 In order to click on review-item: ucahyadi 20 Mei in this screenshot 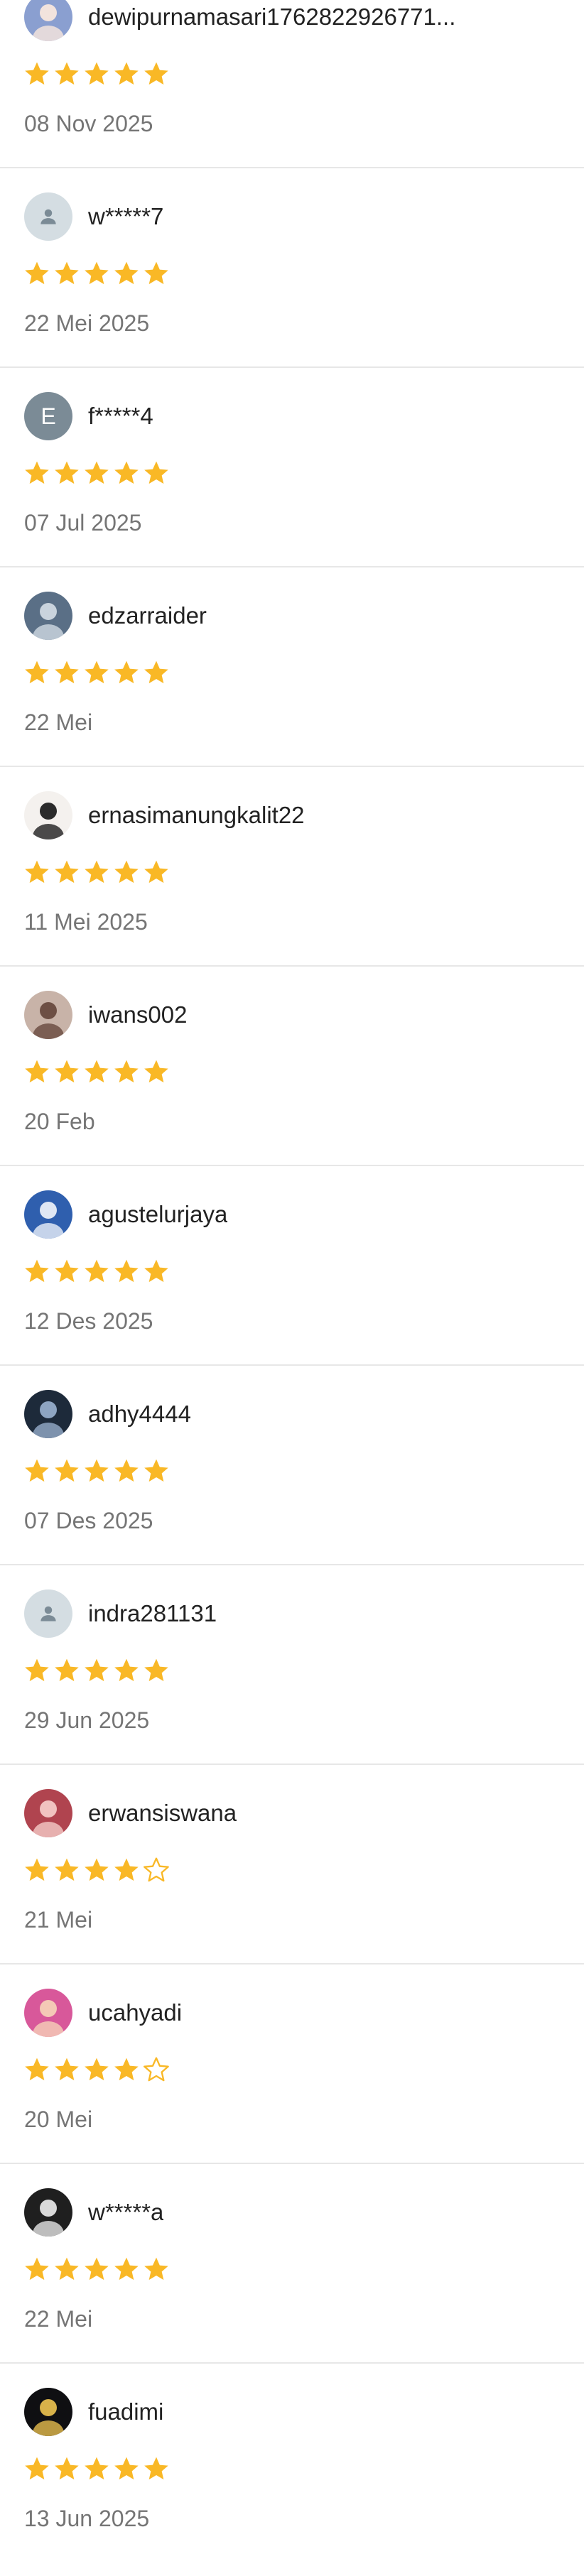, I will do `click(292, 2064)`.